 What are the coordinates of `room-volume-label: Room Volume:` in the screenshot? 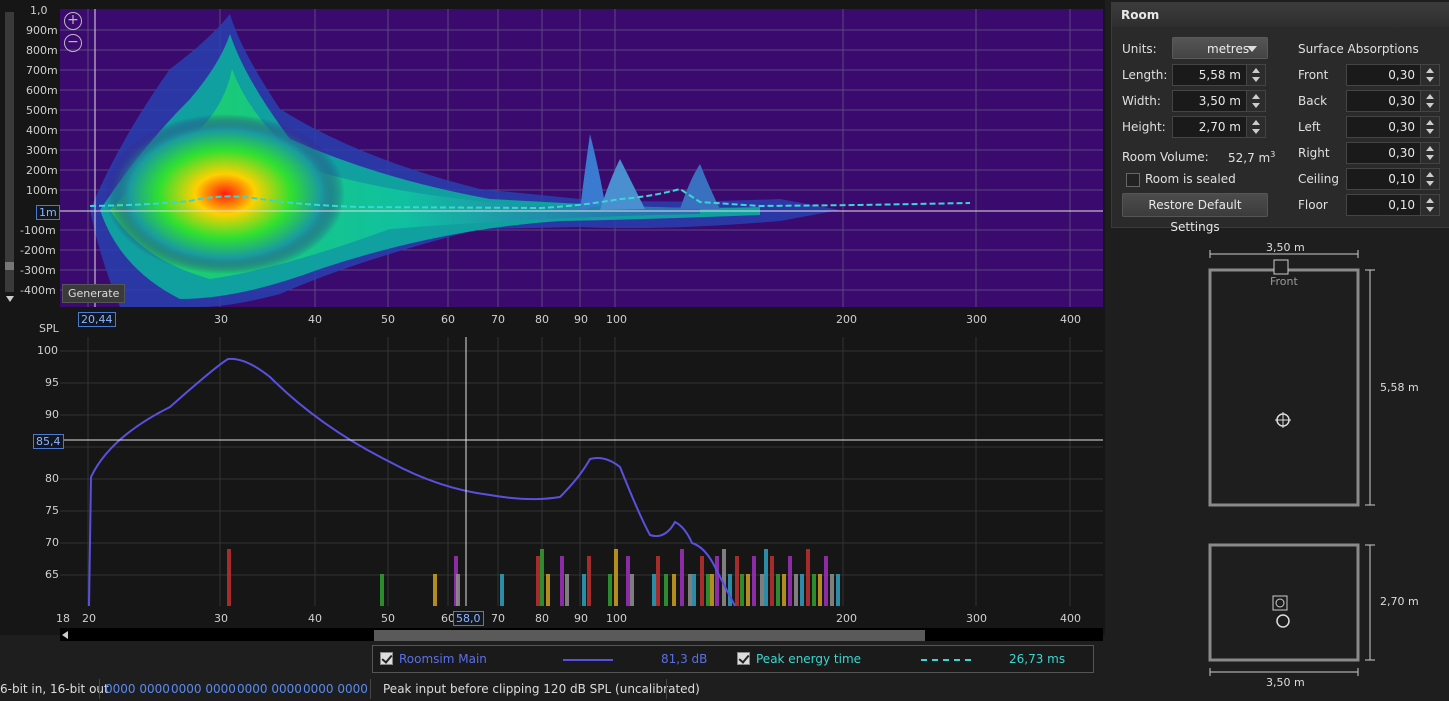 It's located at (1165, 157).